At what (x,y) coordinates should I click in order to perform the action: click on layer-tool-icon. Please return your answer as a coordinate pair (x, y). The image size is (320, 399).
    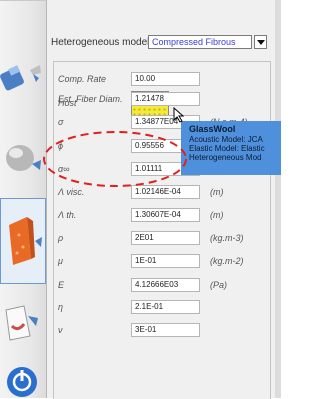
    Looking at the image, I should click on (20, 78).